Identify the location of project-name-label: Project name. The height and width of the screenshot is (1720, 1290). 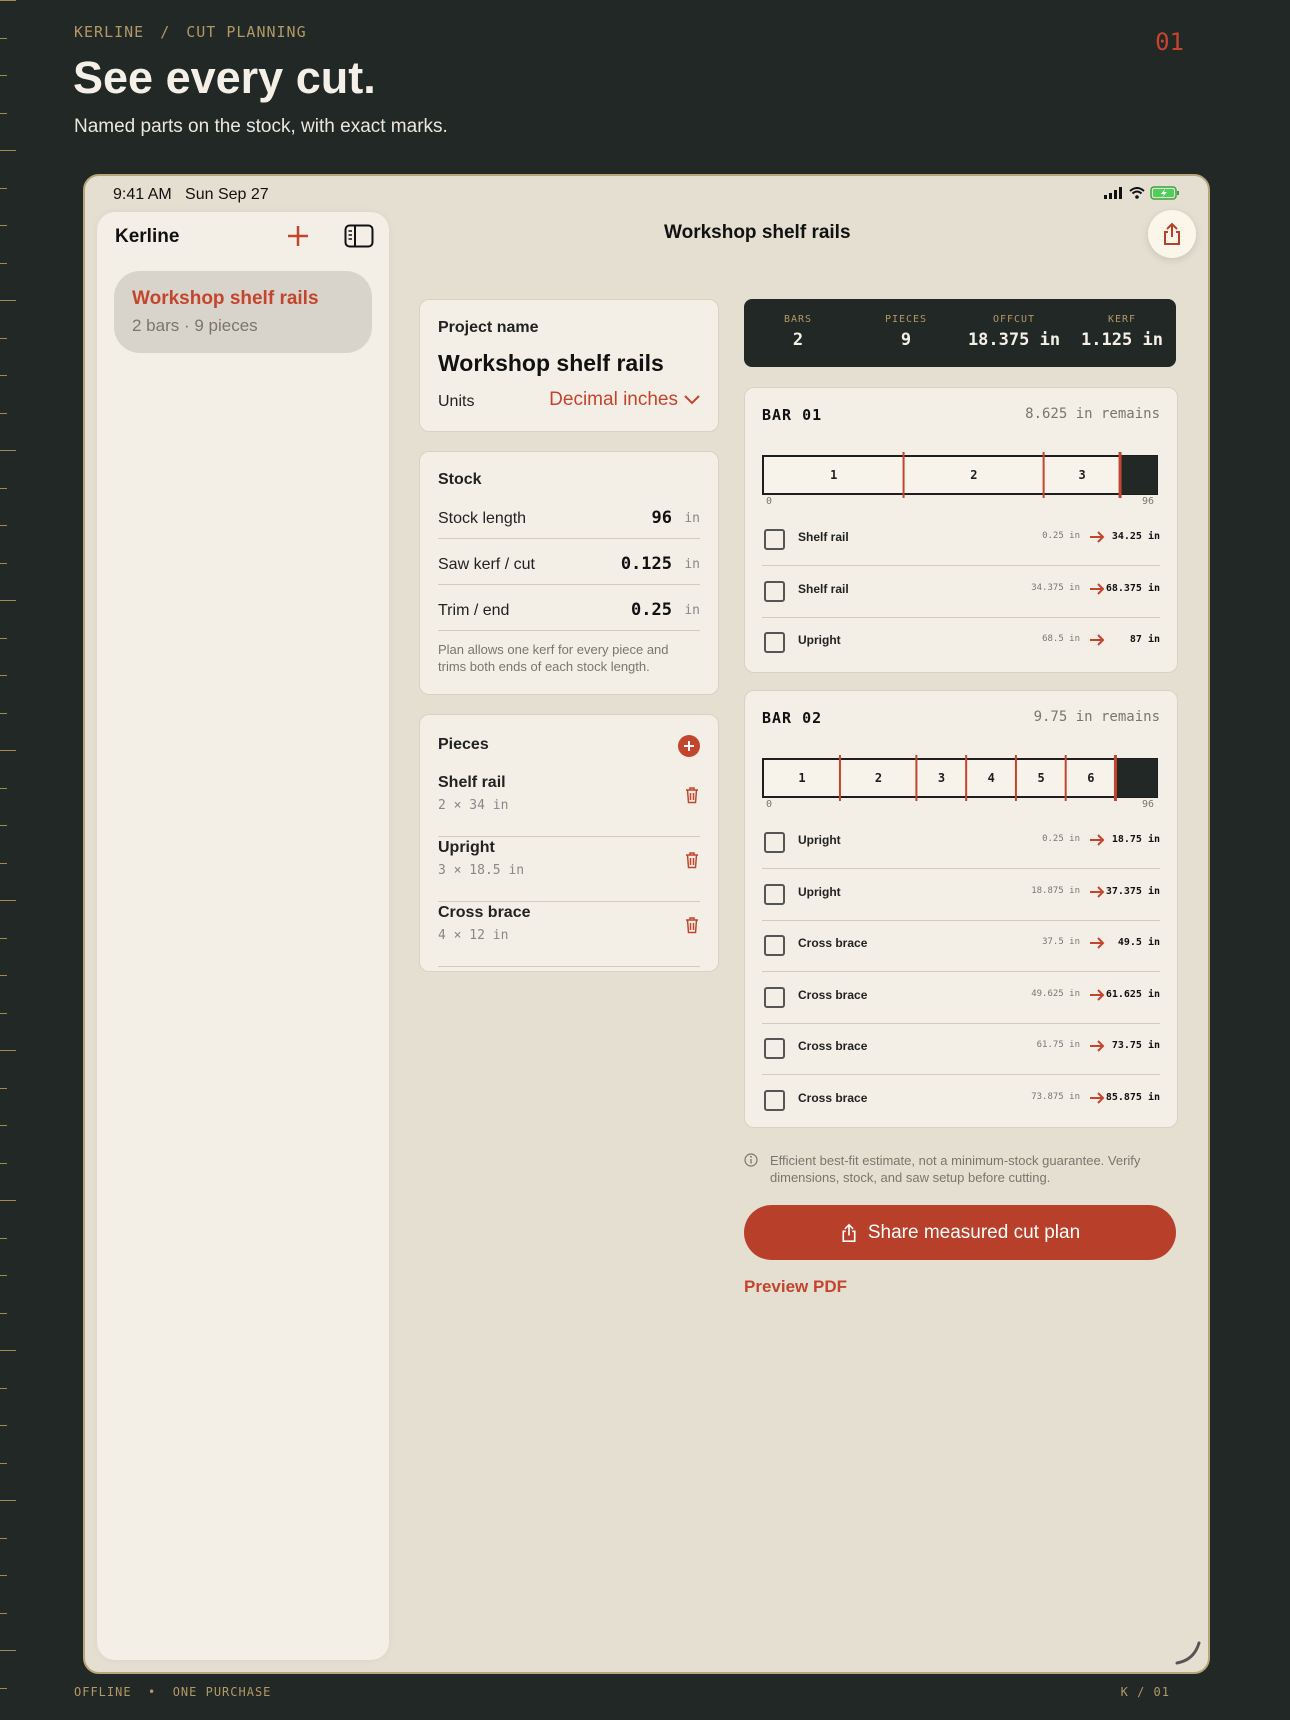
(488, 327).